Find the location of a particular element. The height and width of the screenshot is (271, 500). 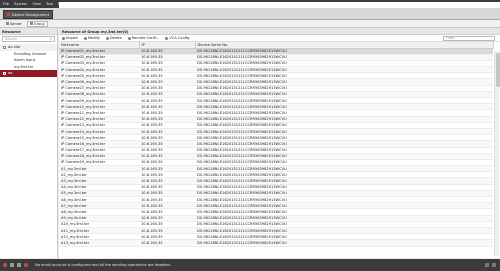

device-management-icon is located at coordinates (8, 14).